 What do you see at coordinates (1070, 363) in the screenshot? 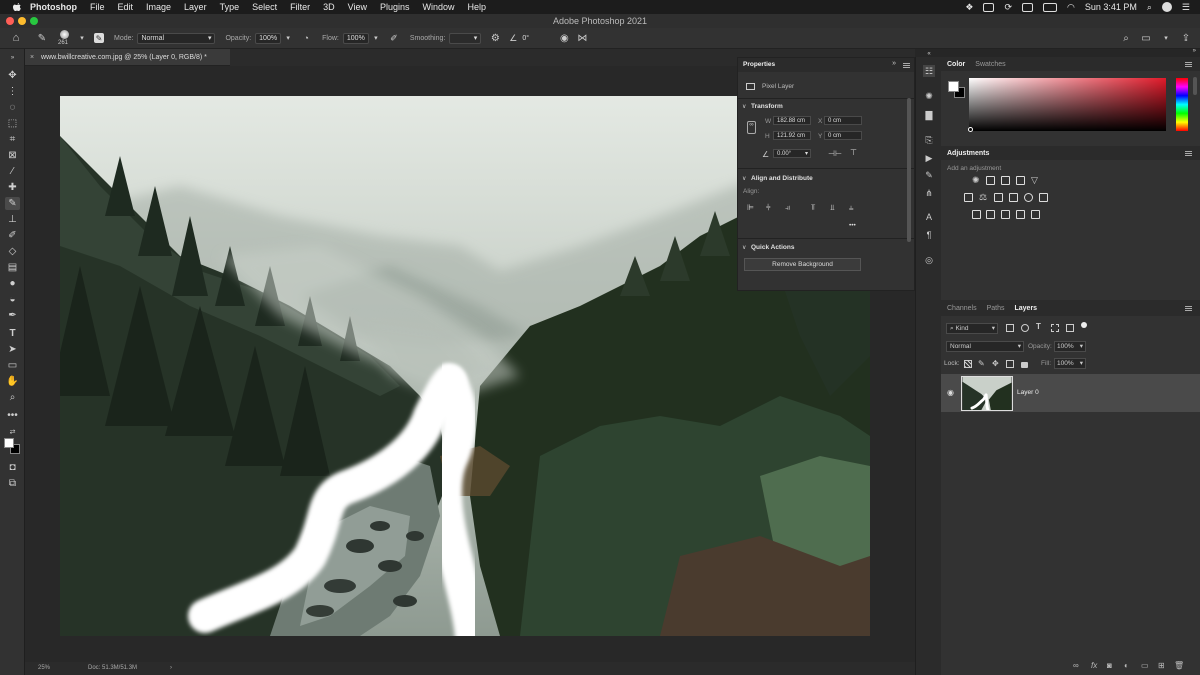
I see `fill-field: 100% ▾` at bounding box center [1070, 363].